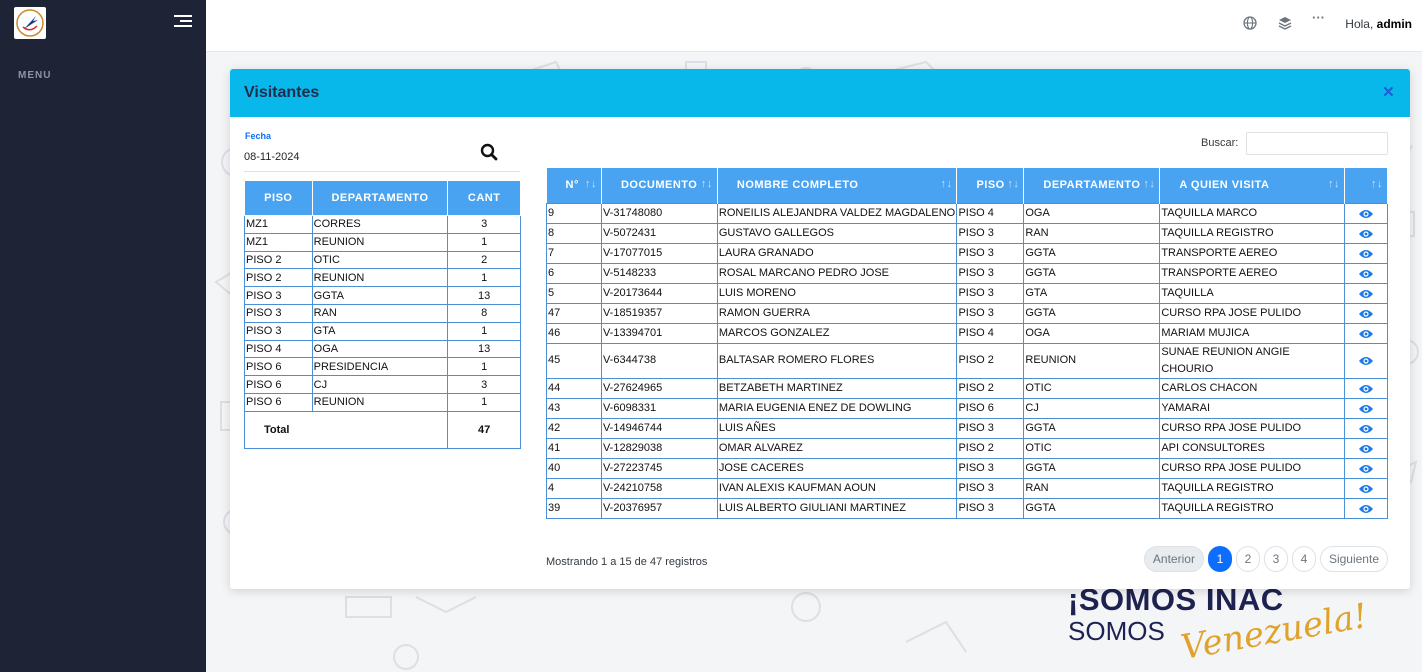 Image resolution: width=1422 pixels, height=672 pixels. I want to click on column-header-departamento: DEPARTAMENTO ↑↓, so click(1092, 185).